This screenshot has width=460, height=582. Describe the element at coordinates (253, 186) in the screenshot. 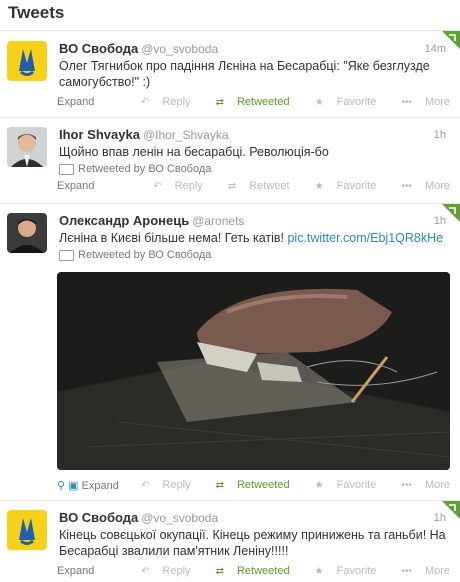

I see `retweet-button: ⇄ Retweet` at that location.